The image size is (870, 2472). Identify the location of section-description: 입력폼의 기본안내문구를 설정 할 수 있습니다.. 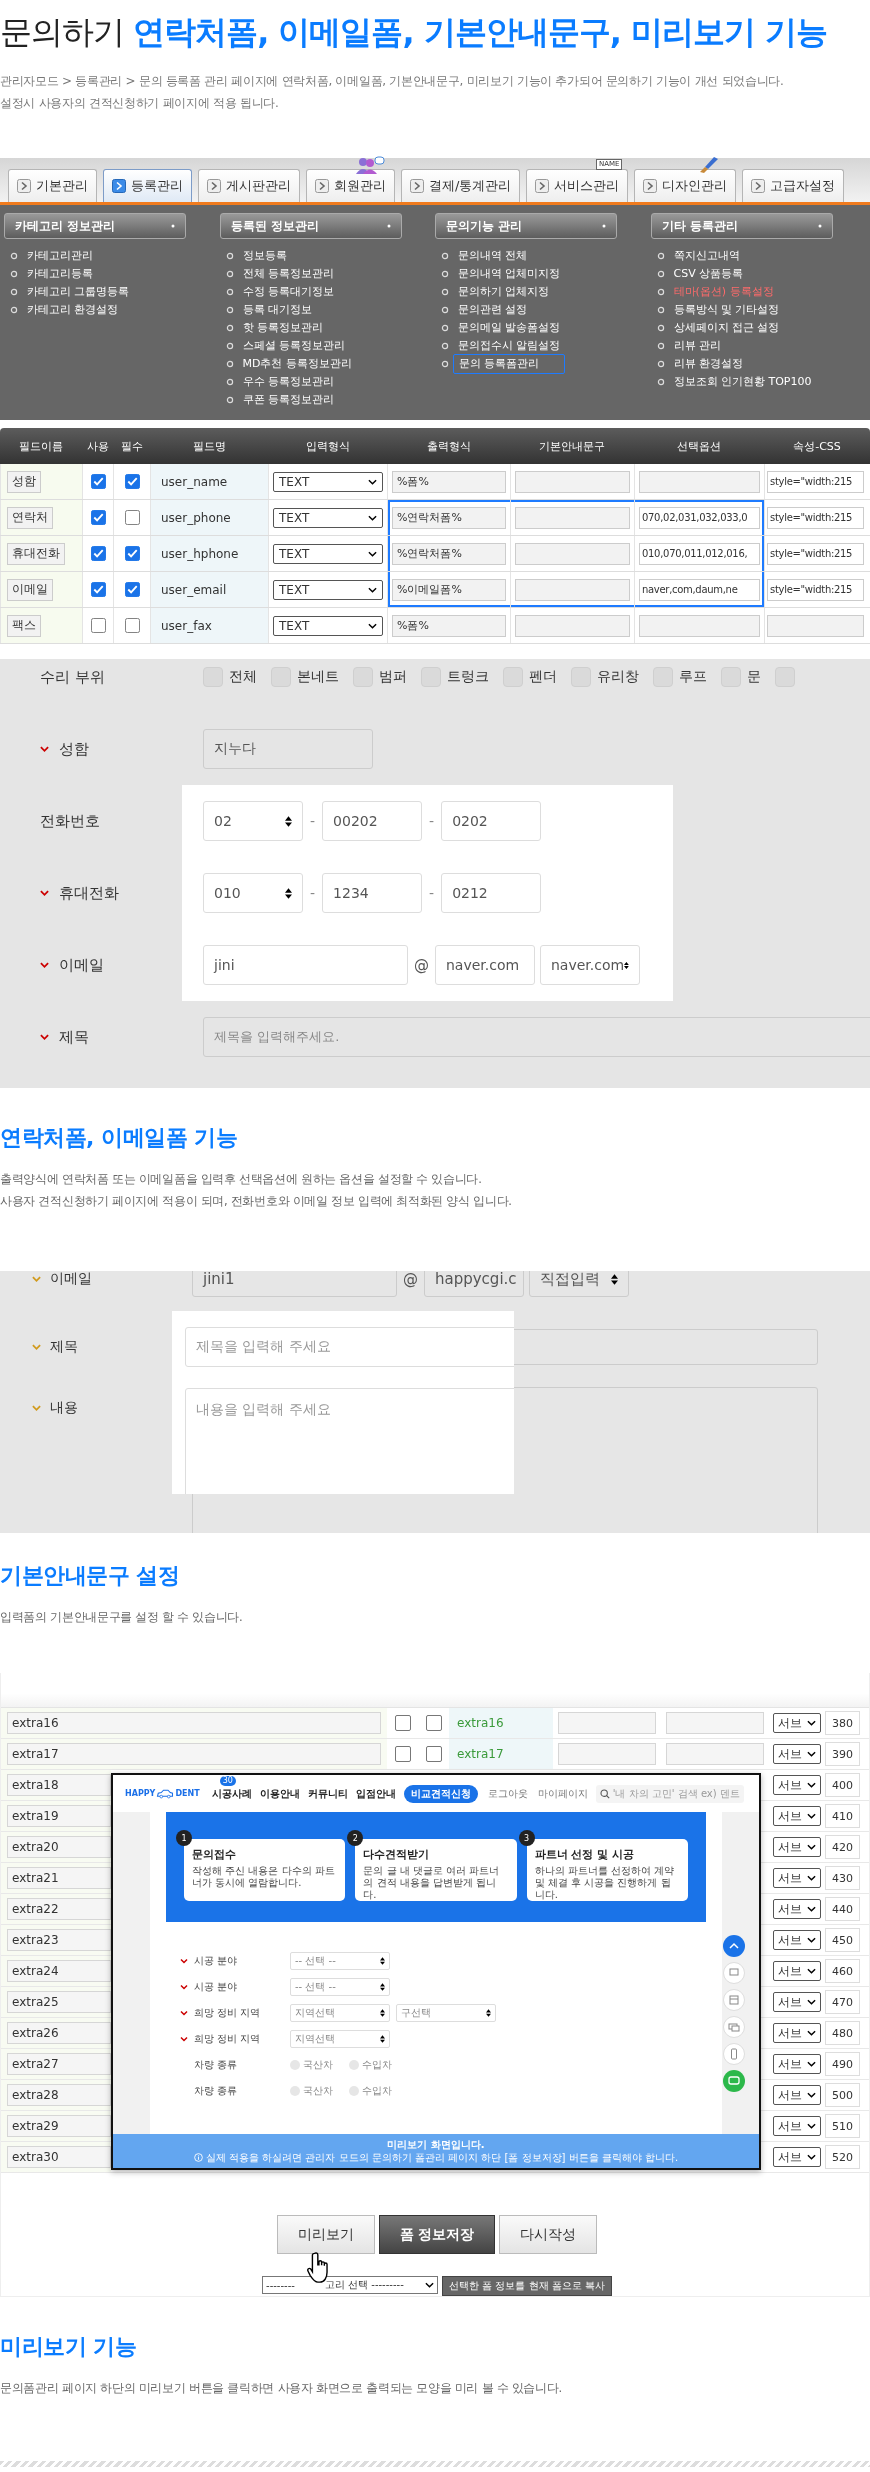
(122, 1617).